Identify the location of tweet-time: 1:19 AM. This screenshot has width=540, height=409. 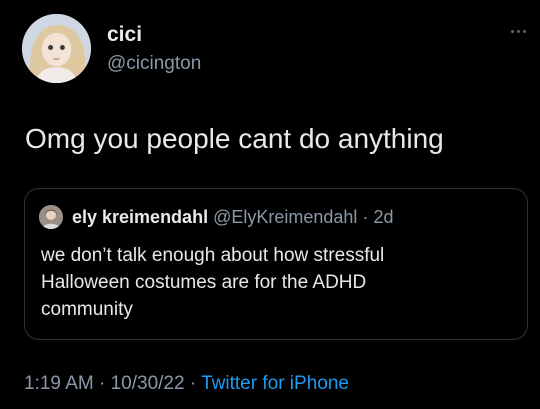
(59, 383).